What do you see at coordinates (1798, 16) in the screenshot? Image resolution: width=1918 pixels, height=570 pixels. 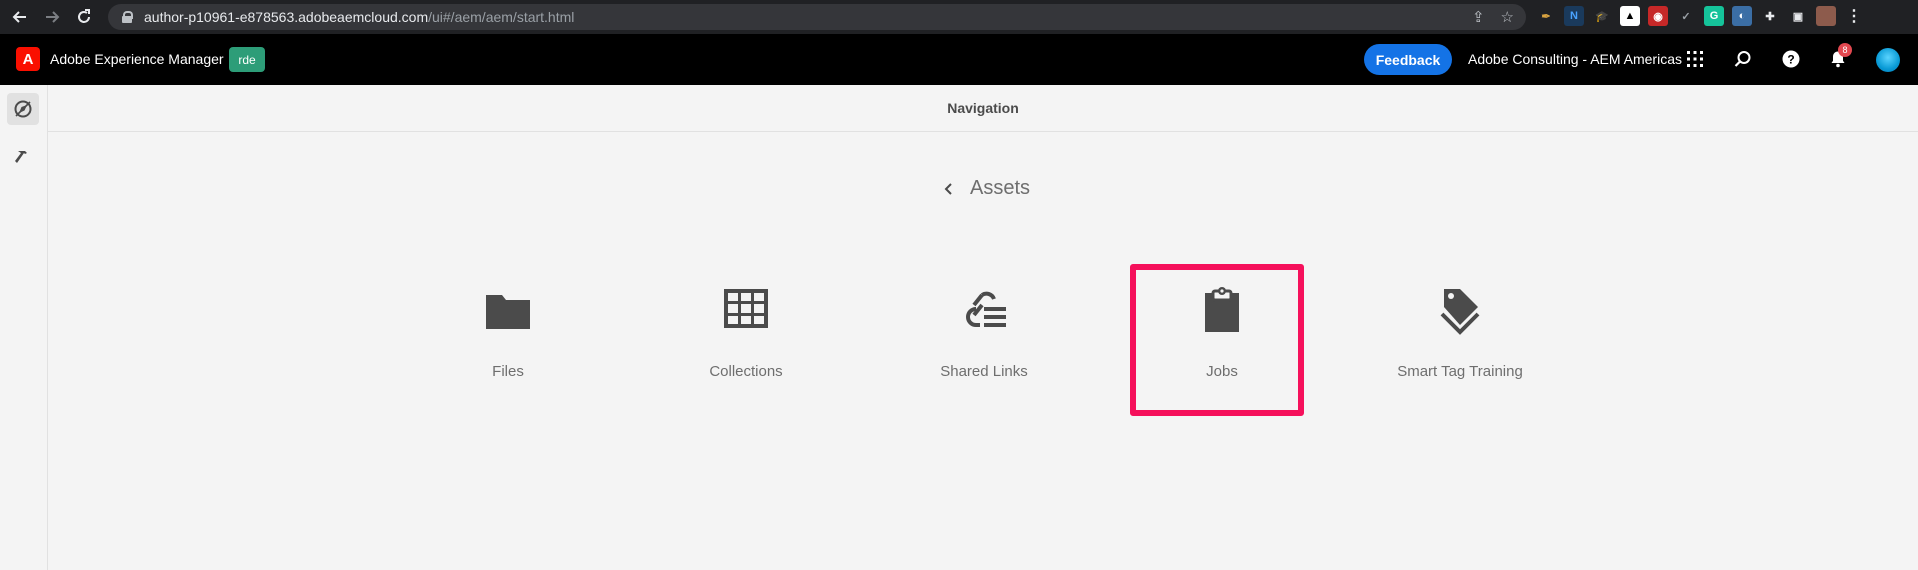 I see `side-panel-icon: ▣` at bounding box center [1798, 16].